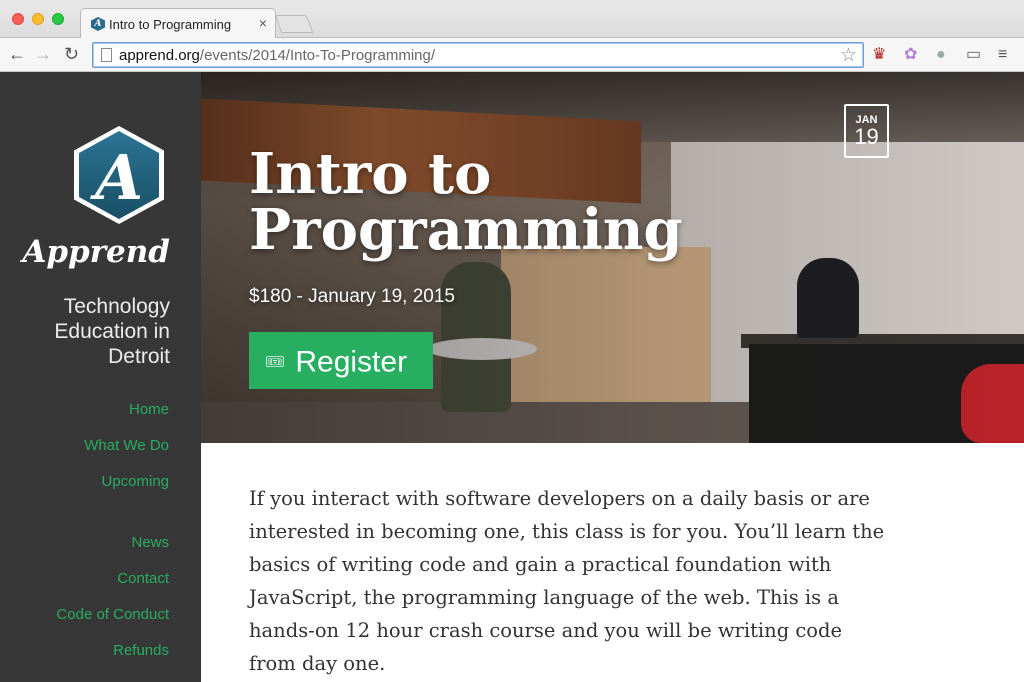 This screenshot has width=1024, height=682. What do you see at coordinates (112, 331) in the screenshot?
I see `tagline-line: Education in` at bounding box center [112, 331].